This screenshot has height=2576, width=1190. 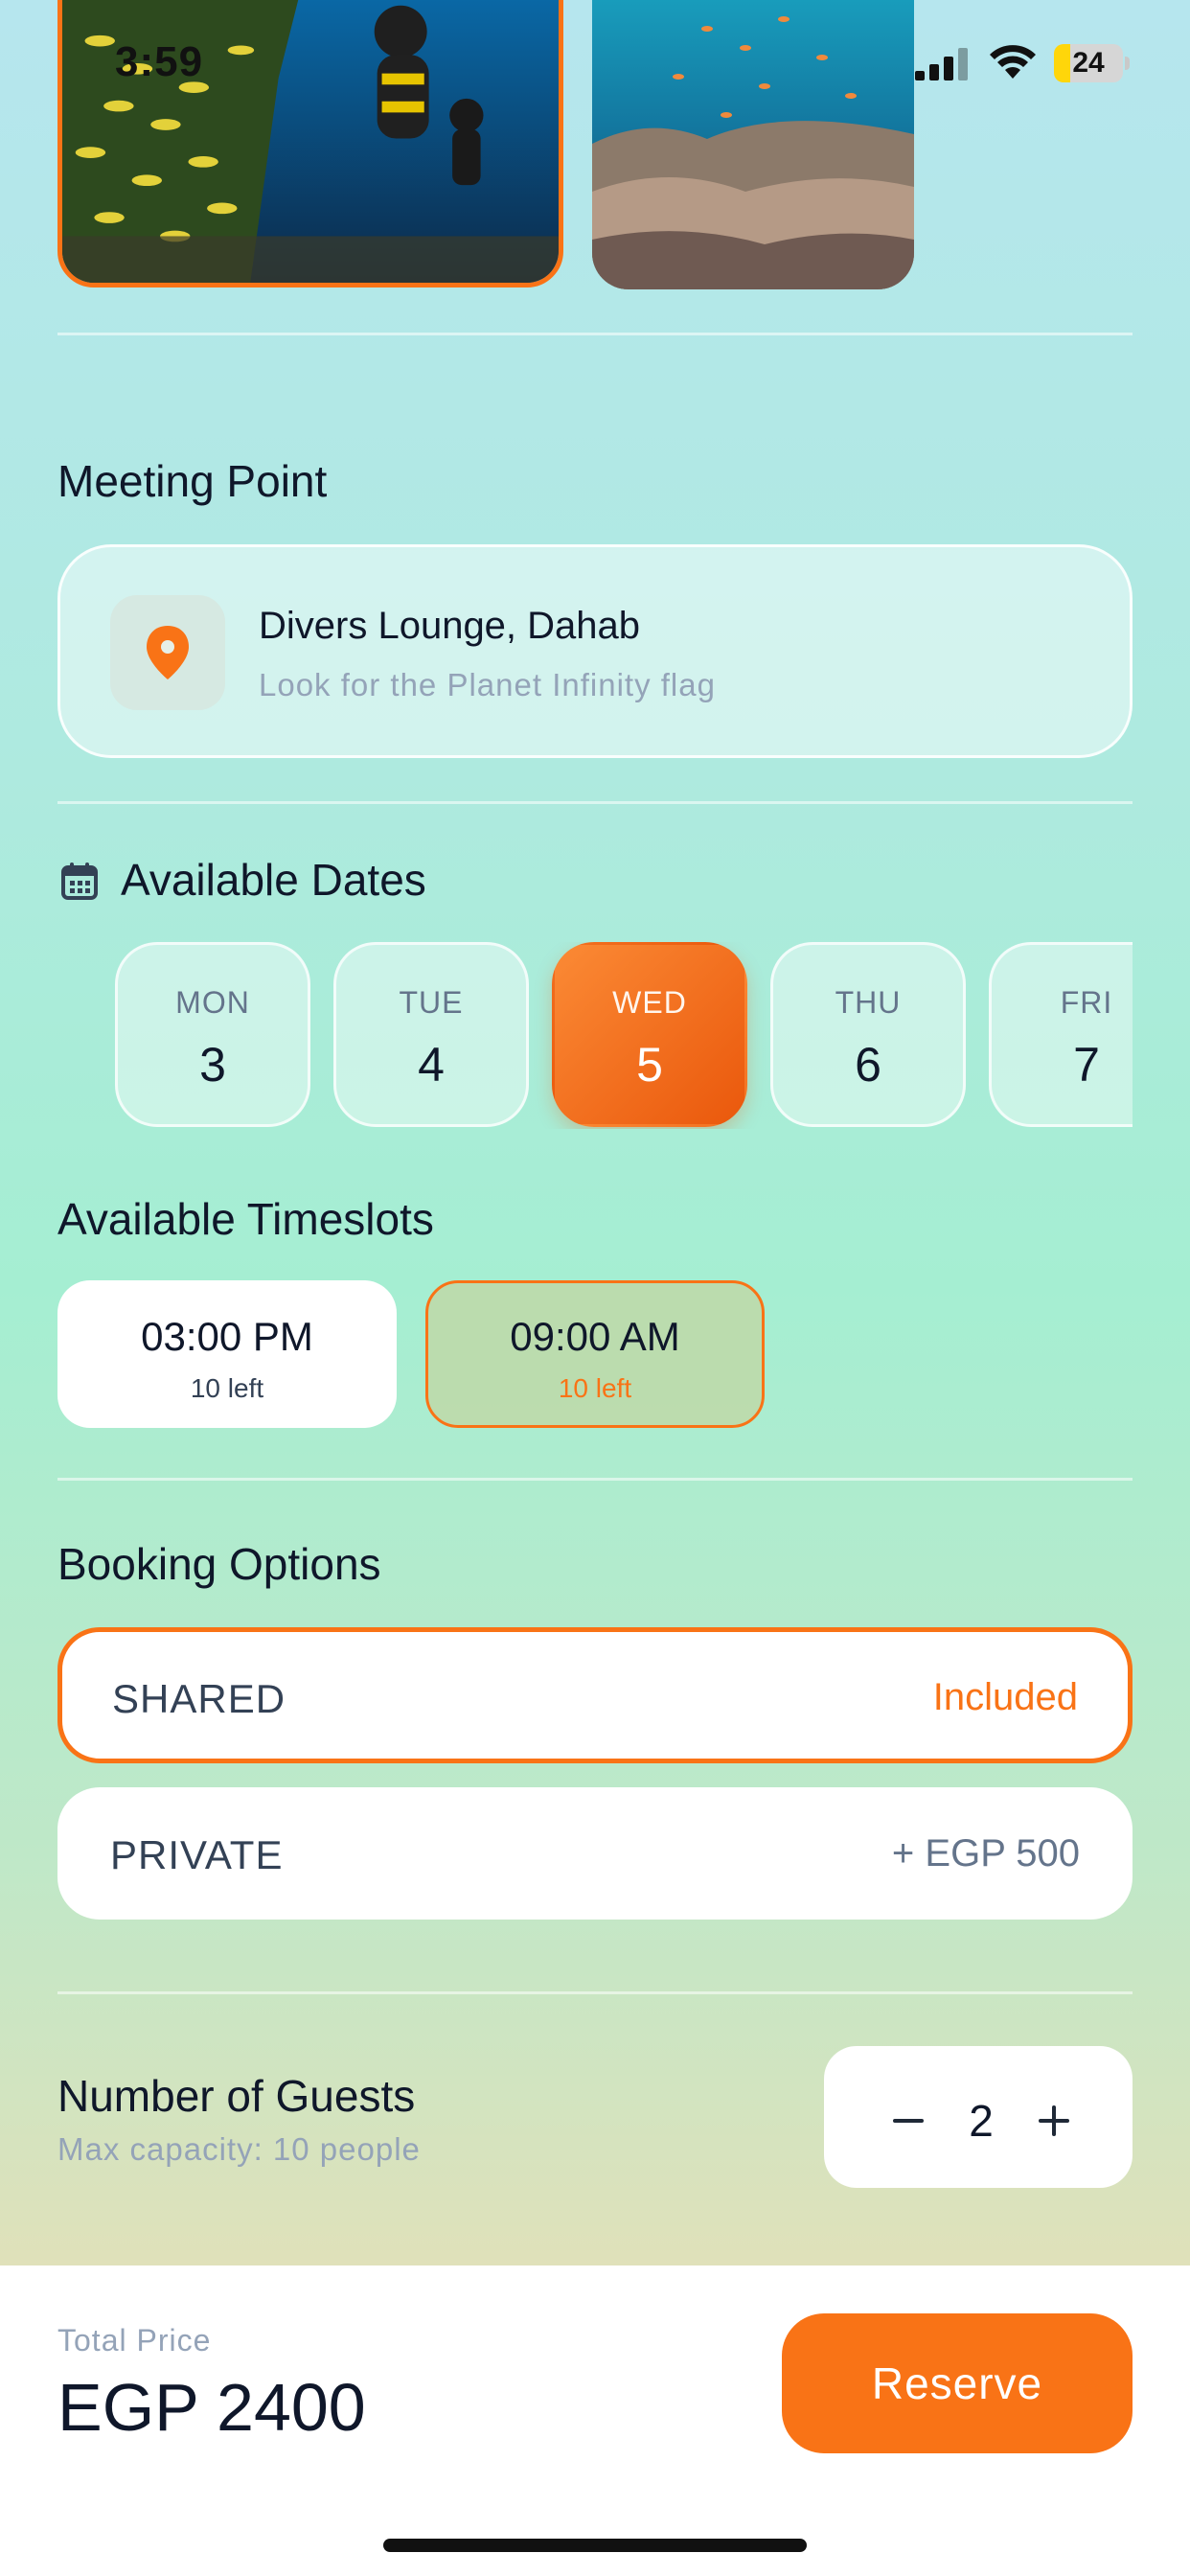 I want to click on date-number: 7, so click(x=1087, y=1065).